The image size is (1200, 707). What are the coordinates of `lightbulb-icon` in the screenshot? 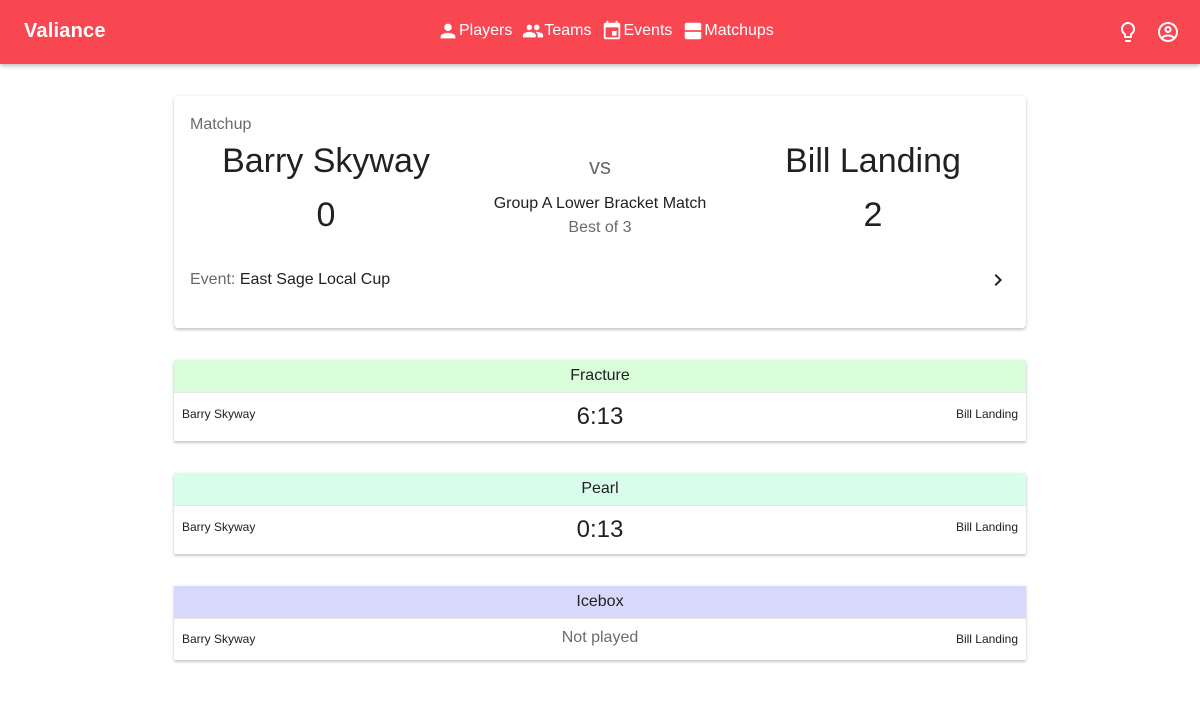 It's located at (1128, 32).